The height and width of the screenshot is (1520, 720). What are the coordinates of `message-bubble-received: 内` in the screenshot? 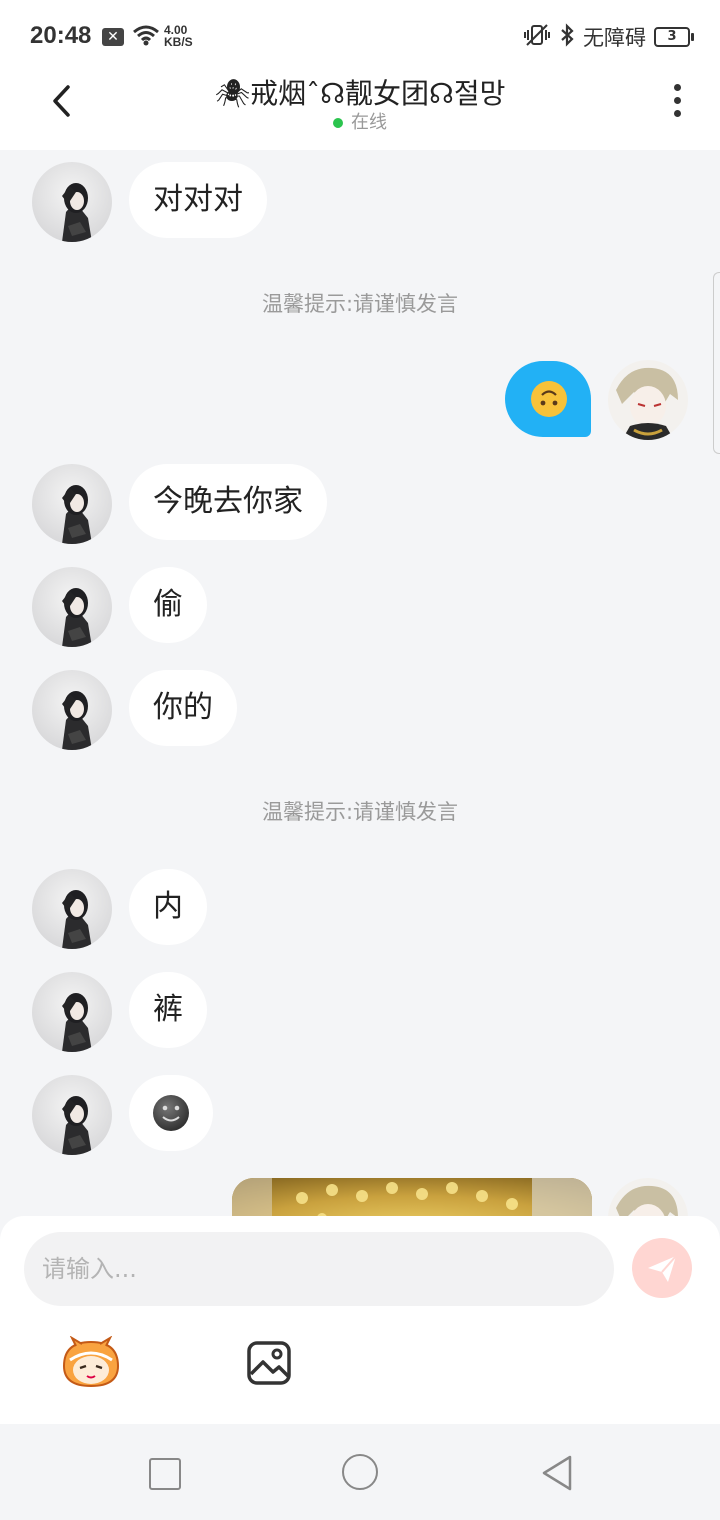 It's located at (168, 907).